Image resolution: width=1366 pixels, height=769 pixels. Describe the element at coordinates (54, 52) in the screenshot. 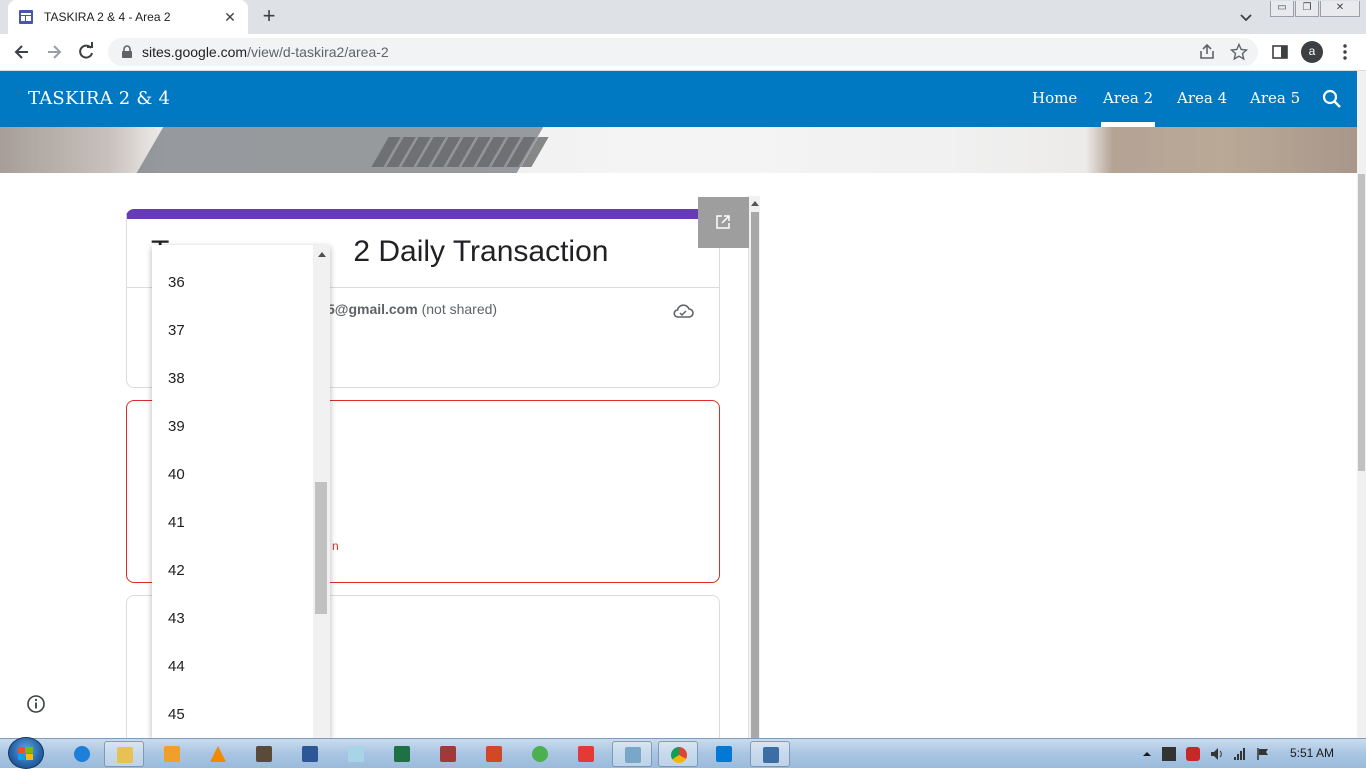

I see `forward-icon` at that location.